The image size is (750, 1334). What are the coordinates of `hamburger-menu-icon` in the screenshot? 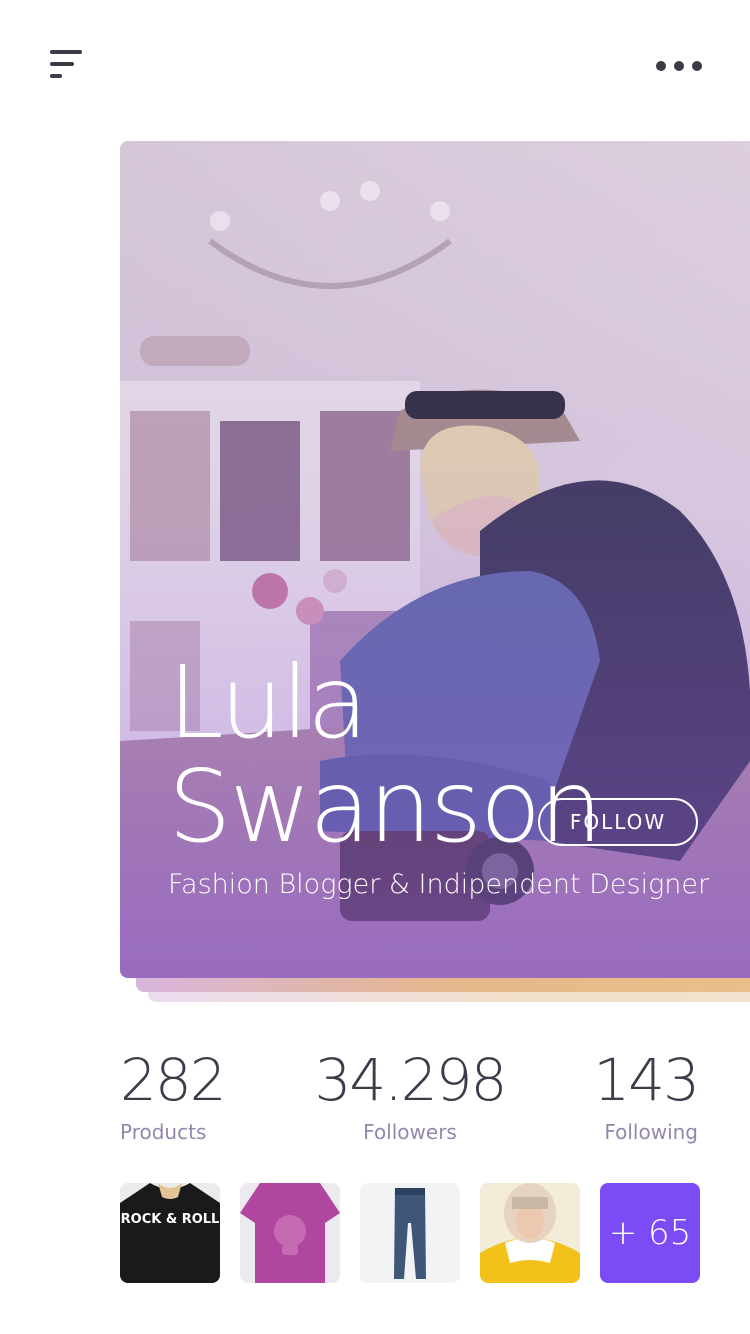 It's located at (67, 65).